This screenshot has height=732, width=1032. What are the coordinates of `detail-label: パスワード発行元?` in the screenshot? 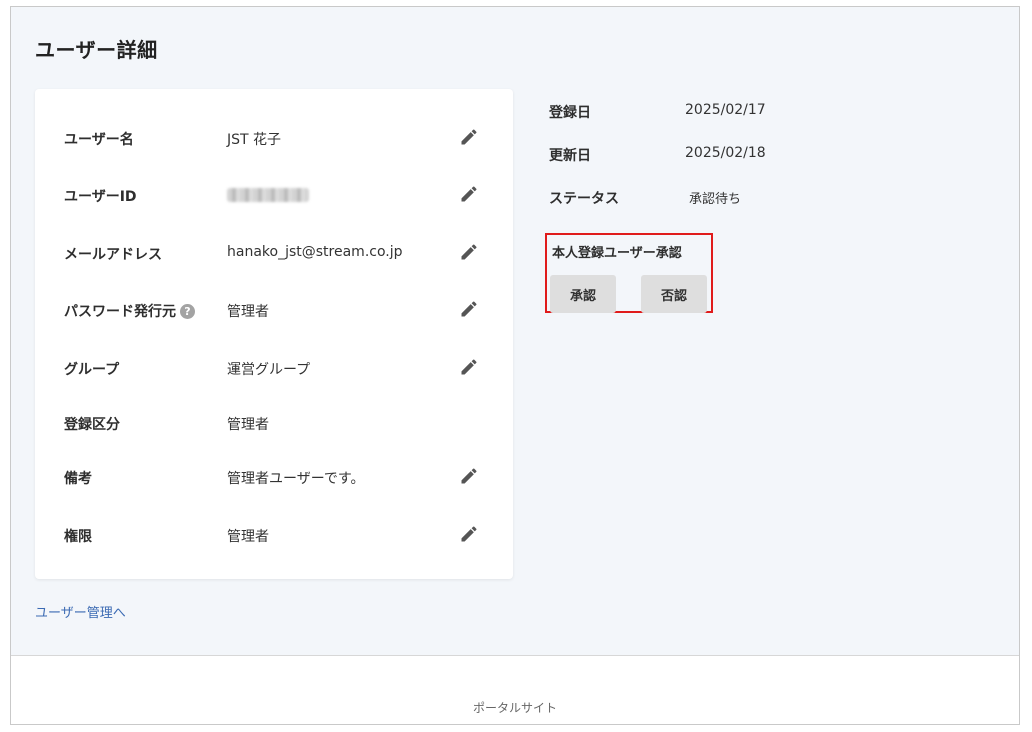 It's located at (129, 311).